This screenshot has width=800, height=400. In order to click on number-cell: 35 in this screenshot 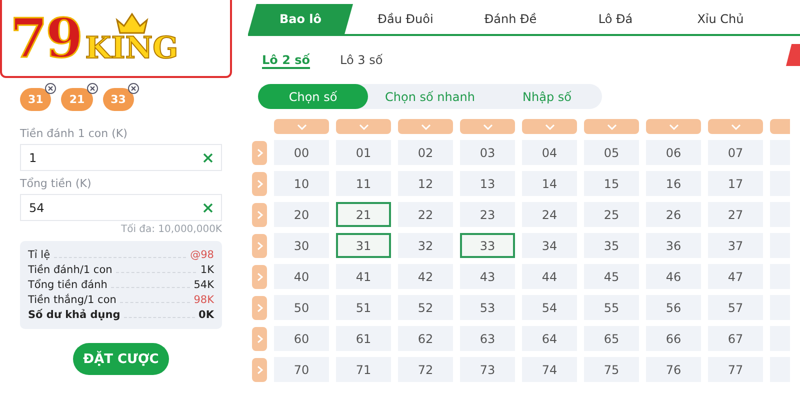, I will do `click(611, 245)`.